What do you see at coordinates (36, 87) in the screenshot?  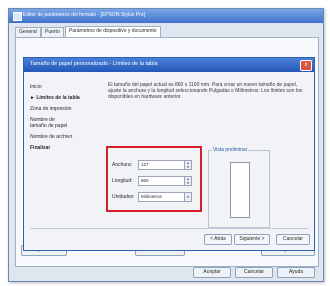 I see `step-start: Inicio` at bounding box center [36, 87].